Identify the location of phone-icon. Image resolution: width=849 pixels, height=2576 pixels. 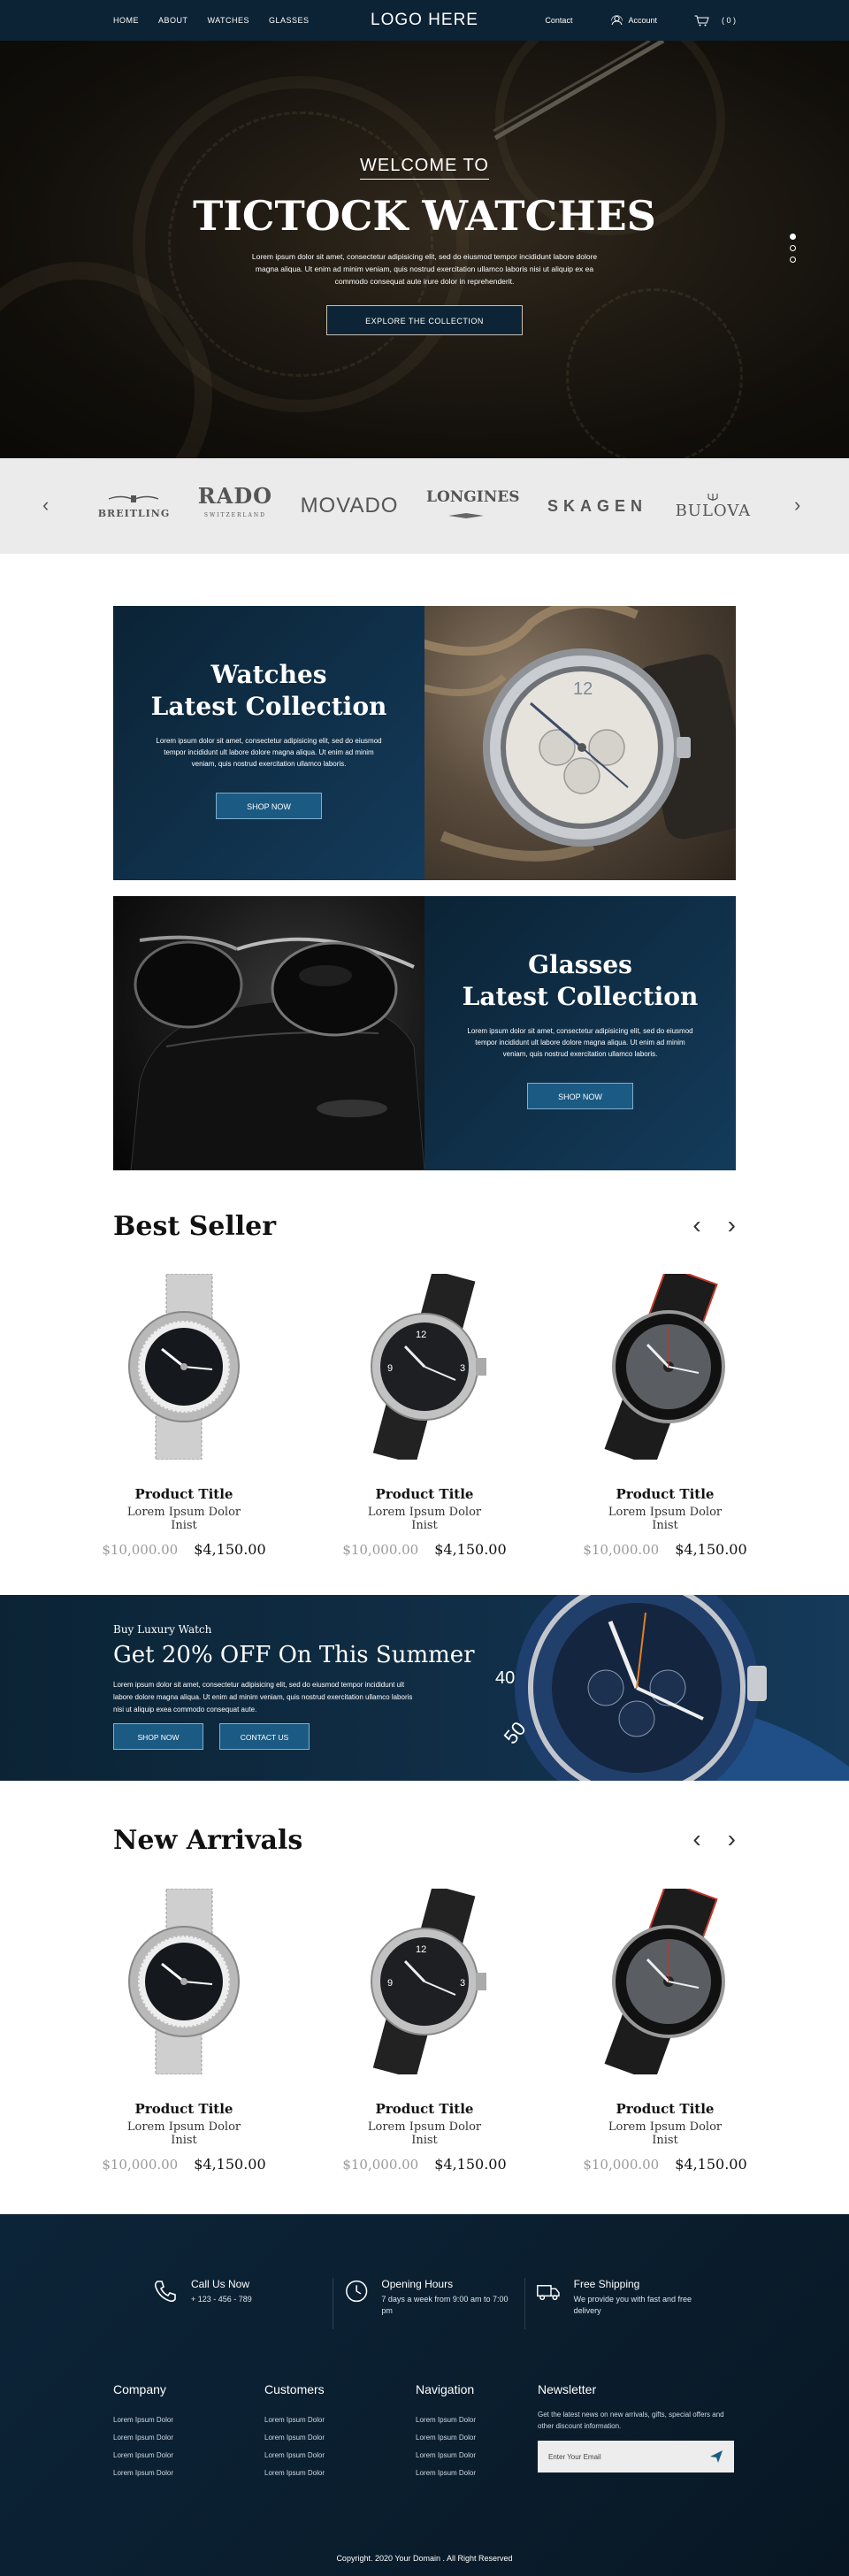
(165, 2292).